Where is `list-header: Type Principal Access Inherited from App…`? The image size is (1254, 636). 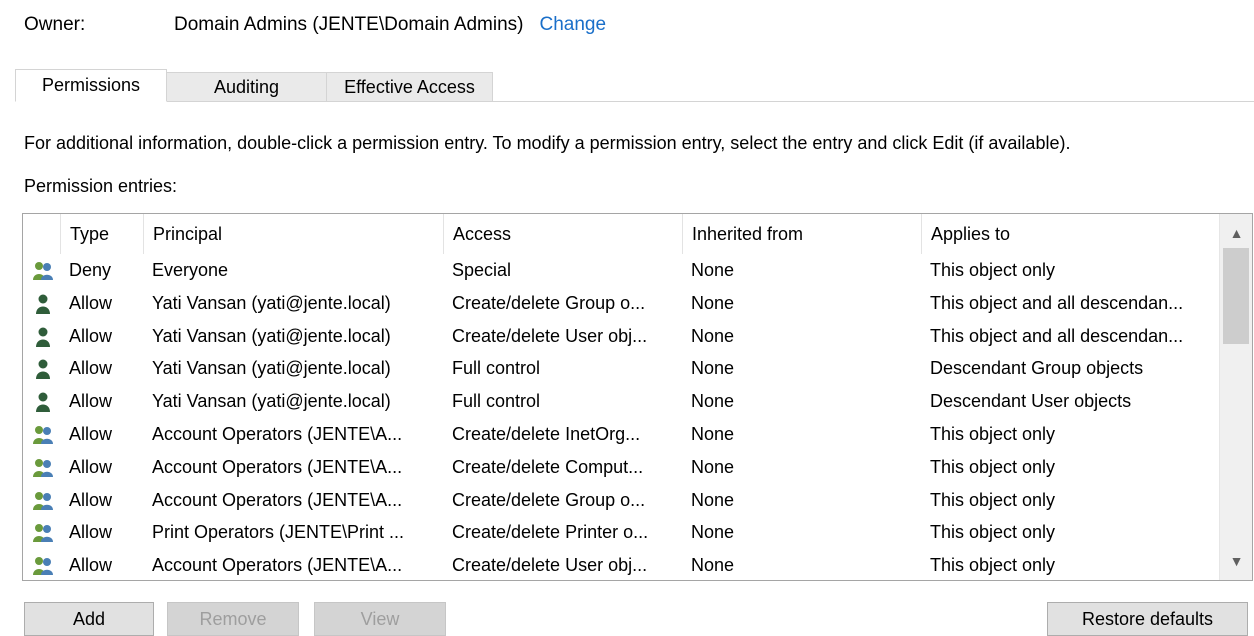 list-header: Type Principal Access Inherited from App… is located at coordinates (621, 234).